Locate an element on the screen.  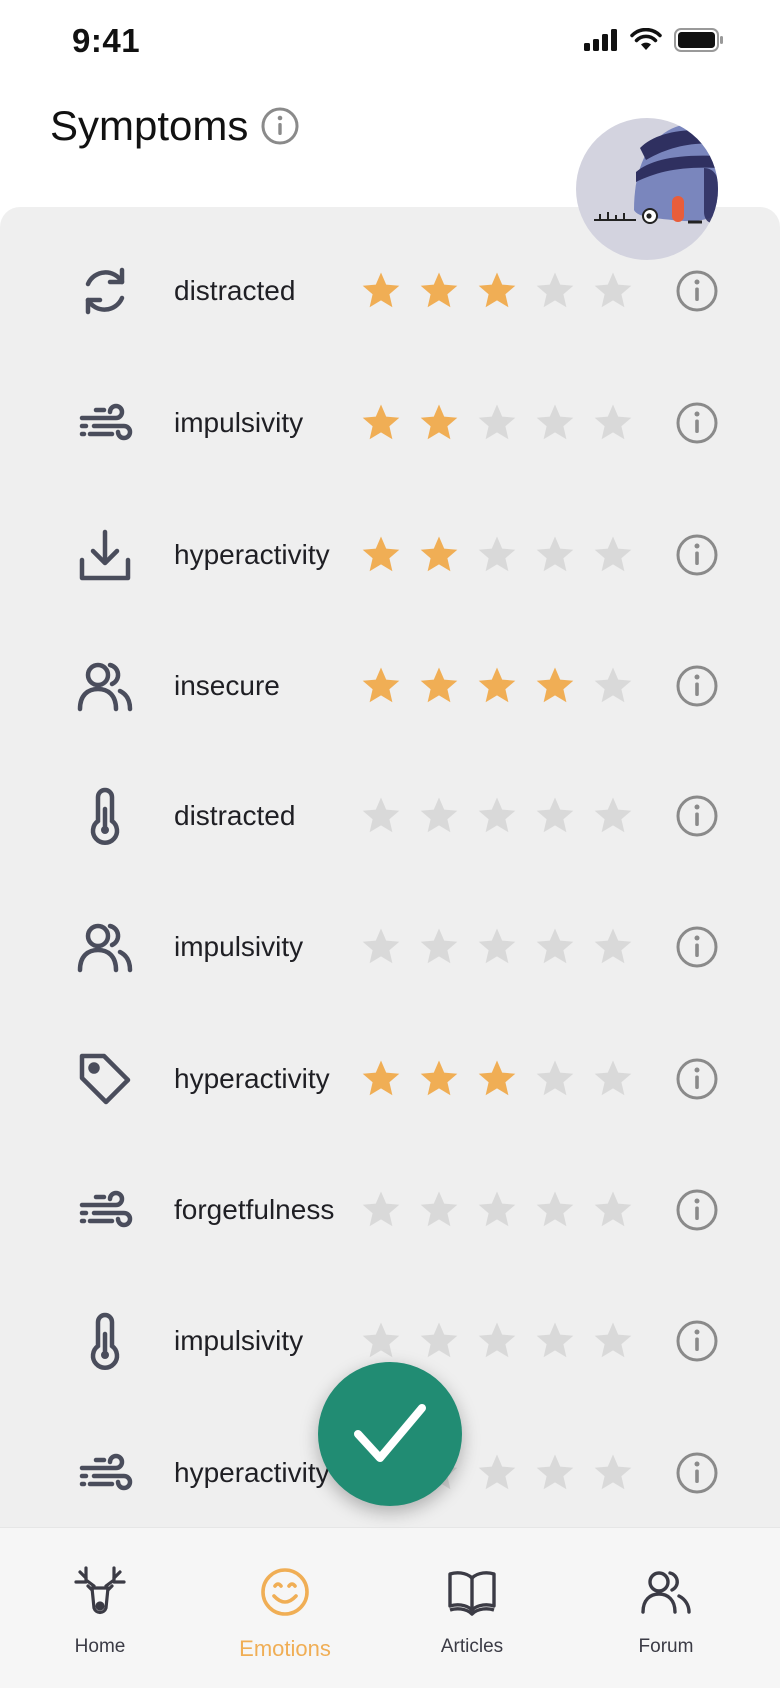
wifi-icon is located at coordinates (646, 39).